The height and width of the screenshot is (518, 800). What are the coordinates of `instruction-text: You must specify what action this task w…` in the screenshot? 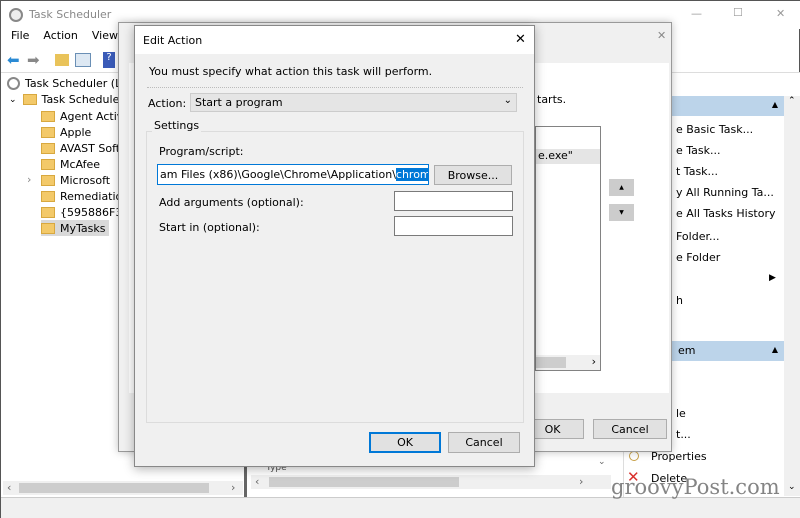 It's located at (291, 71).